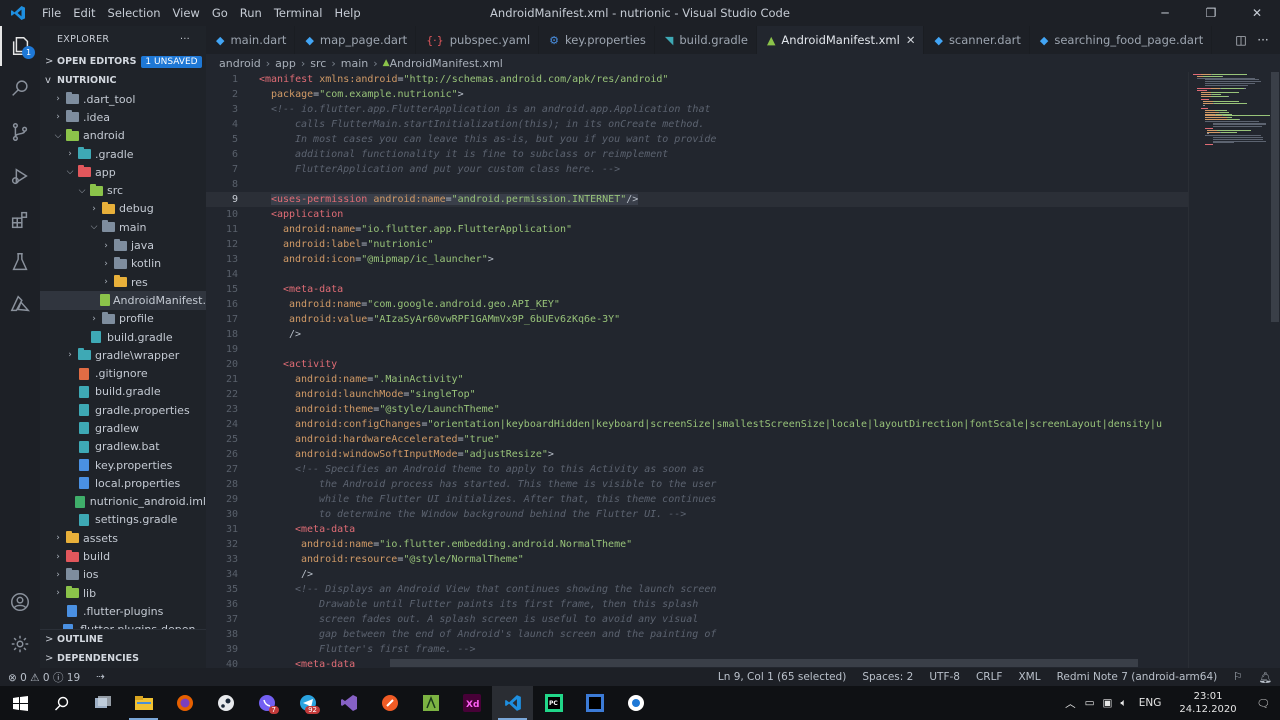  Describe the element at coordinates (123, 447) in the screenshot. I see `tree-file: gradlew.bat` at that location.